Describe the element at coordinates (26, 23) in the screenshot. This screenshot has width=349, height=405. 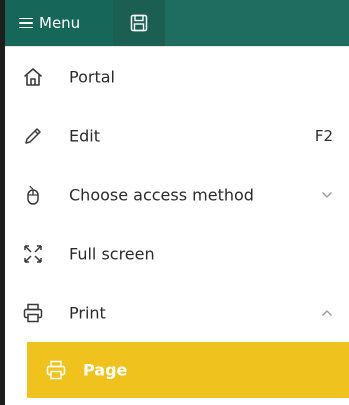
I see `hamburger-icon` at that location.